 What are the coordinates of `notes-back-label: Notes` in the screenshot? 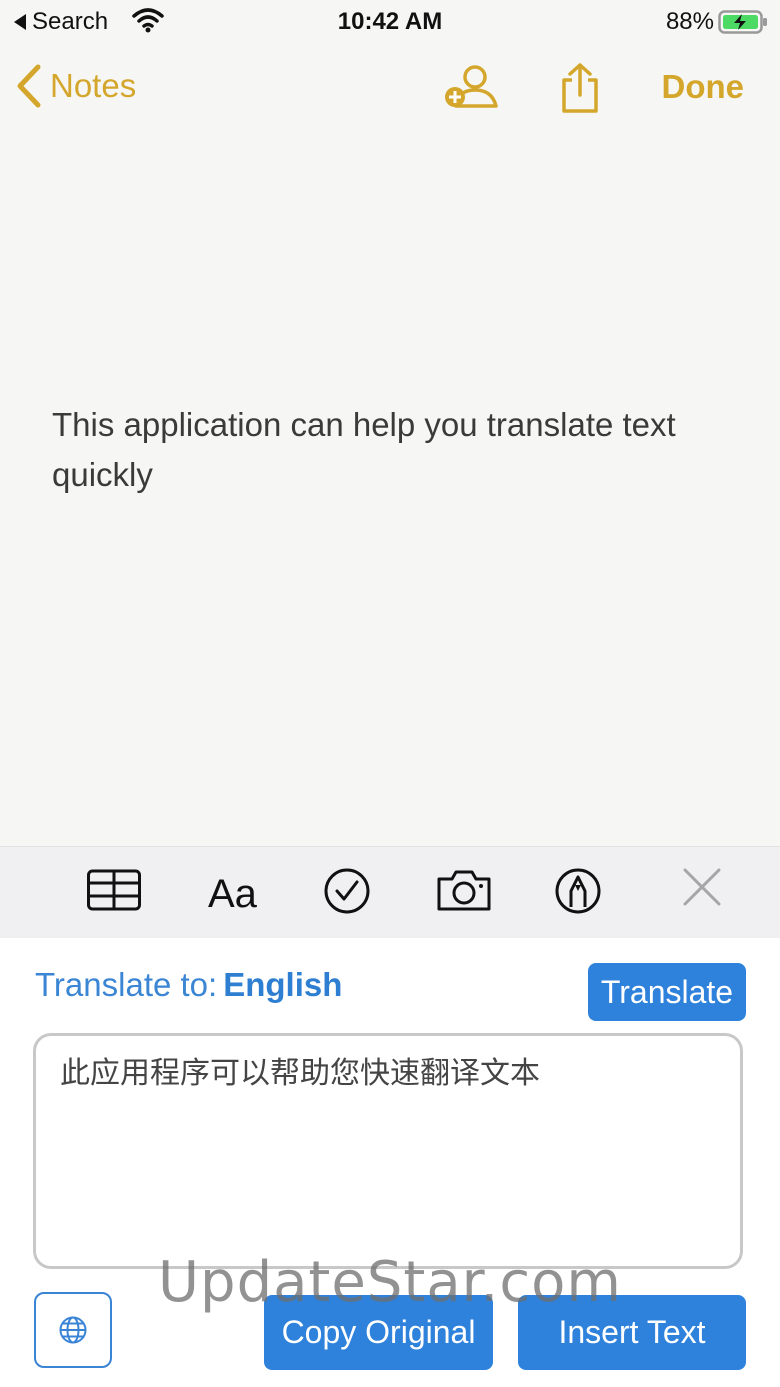 It's located at (93, 85).